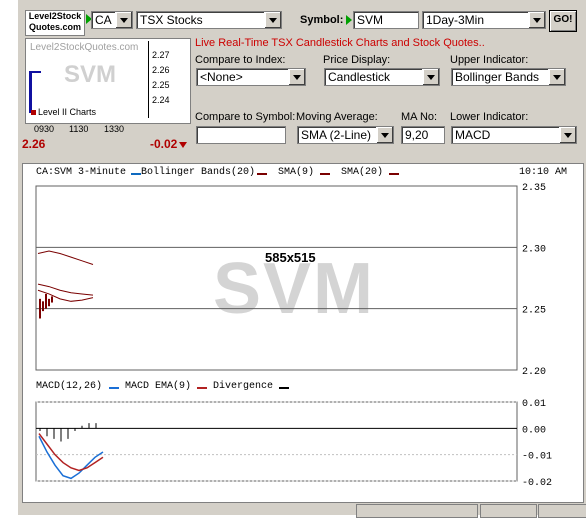 The height and width of the screenshot is (518, 586). I want to click on compare-index-select: <None>, so click(251, 77).